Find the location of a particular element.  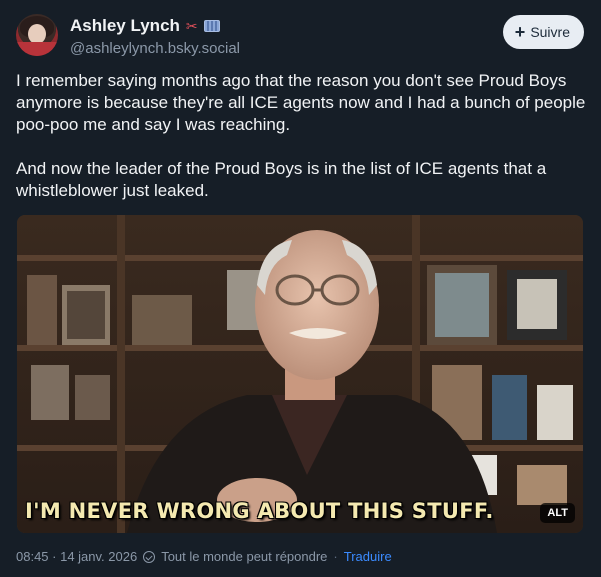

avatar is located at coordinates (37, 35).